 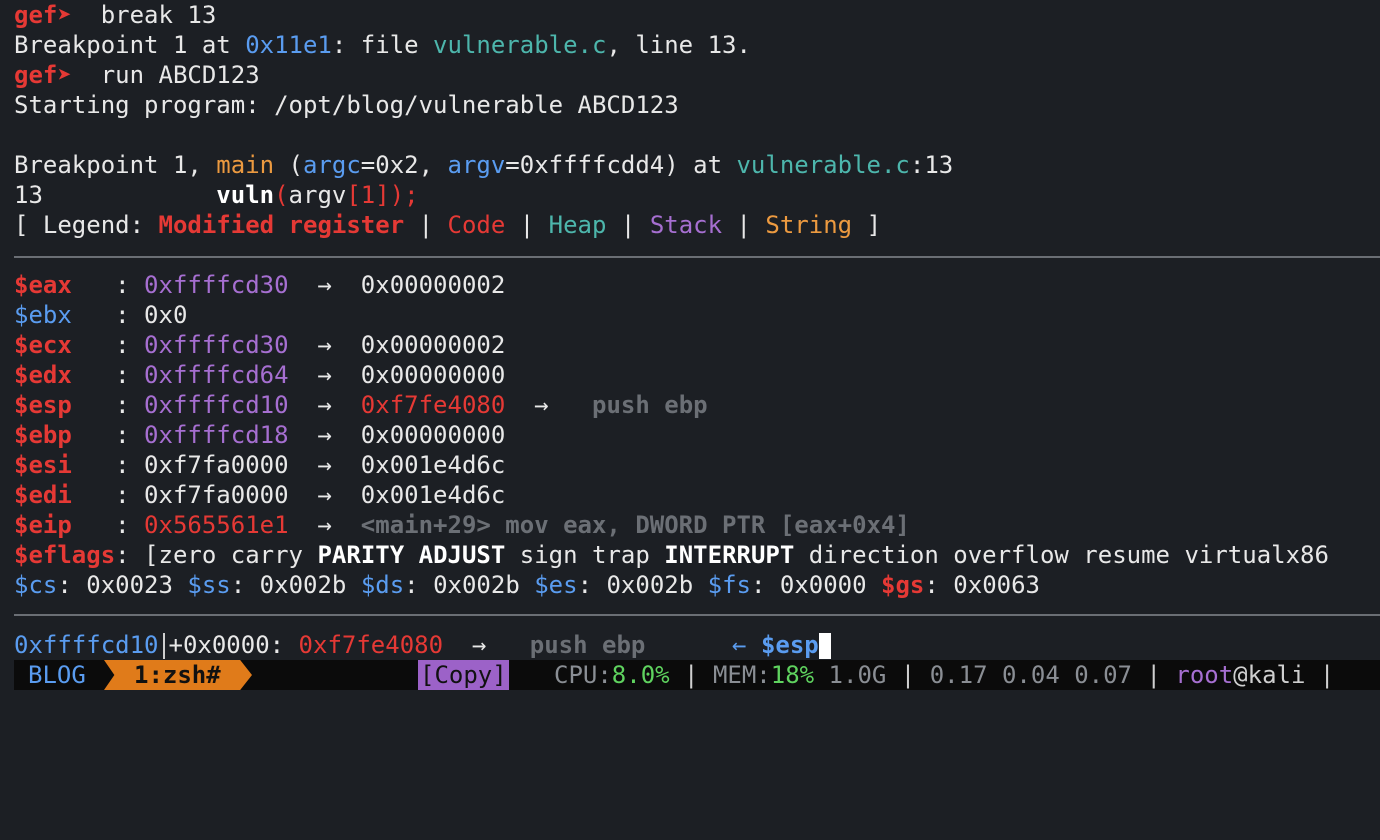 What do you see at coordinates (703, 645) in the screenshot?
I see `stack-tag-arrow: ←` at bounding box center [703, 645].